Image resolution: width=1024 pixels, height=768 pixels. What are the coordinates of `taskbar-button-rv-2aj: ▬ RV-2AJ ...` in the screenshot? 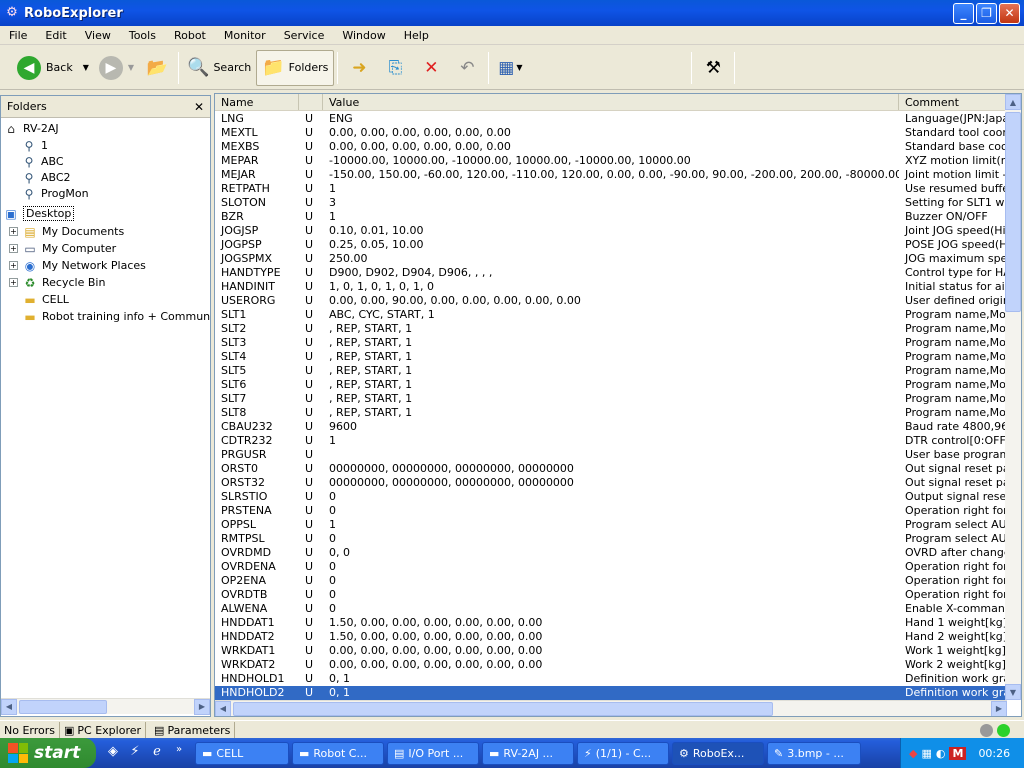 It's located at (528, 753).